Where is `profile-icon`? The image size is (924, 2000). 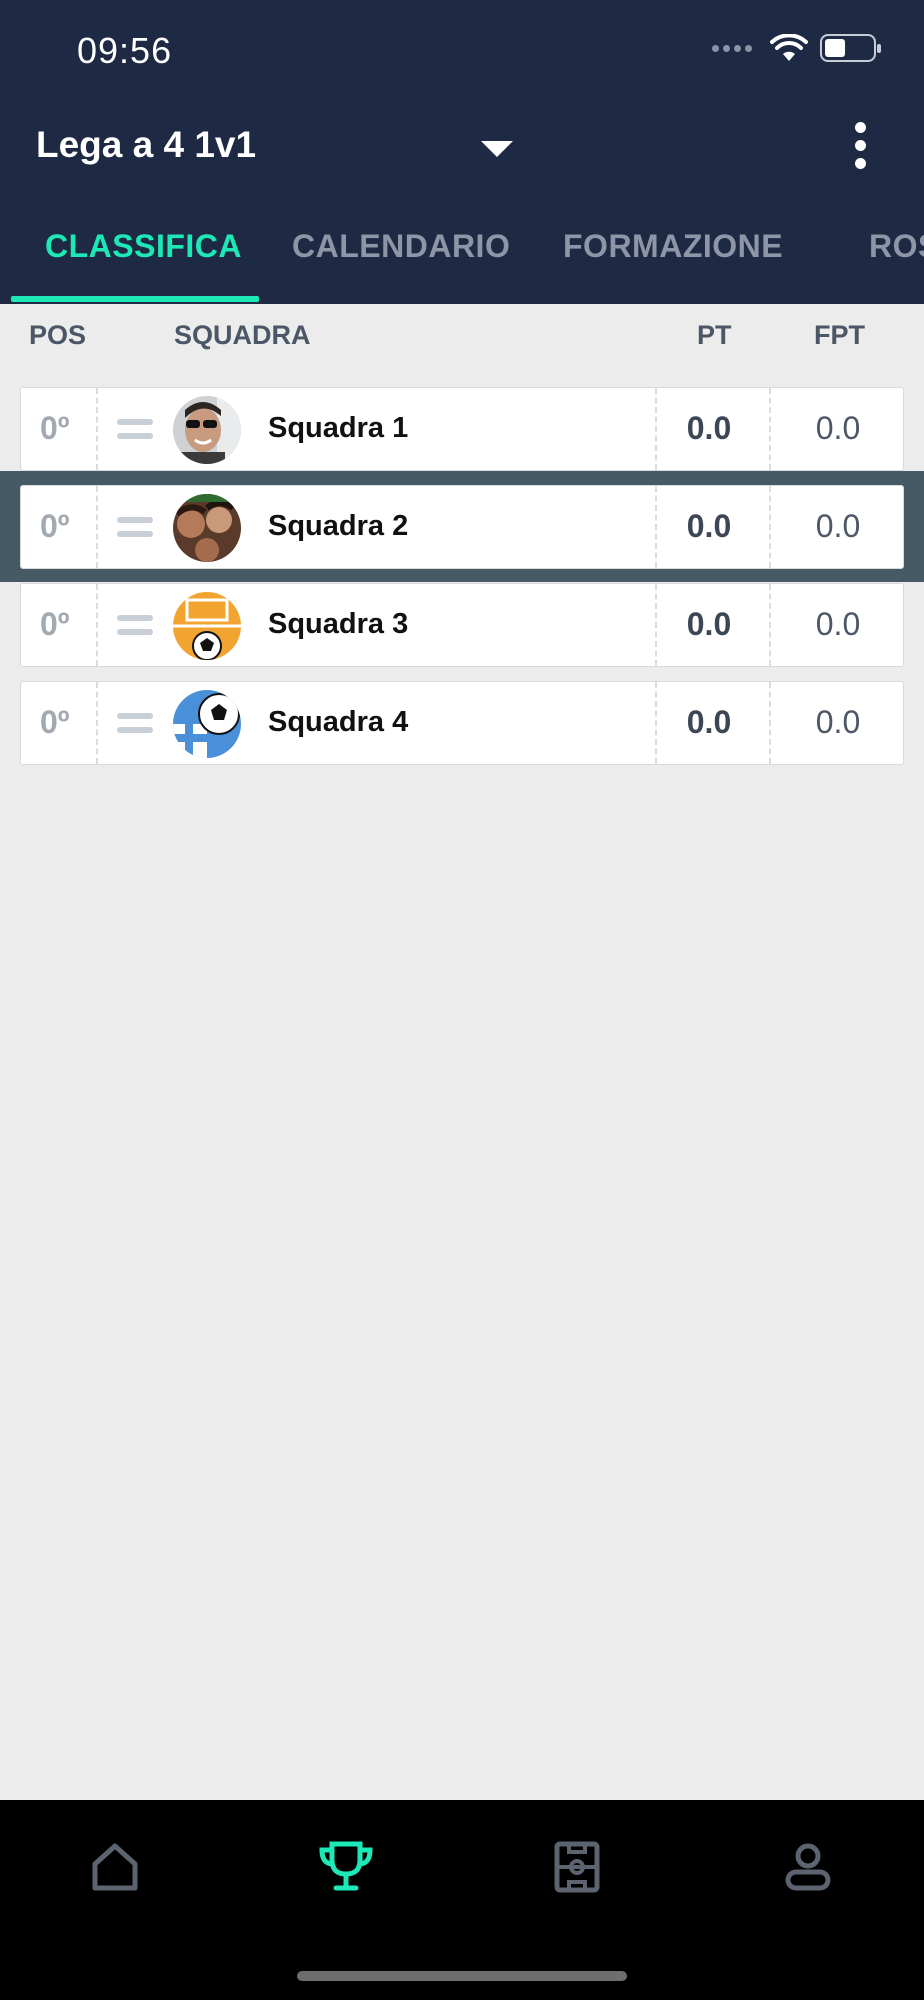 profile-icon is located at coordinates (808, 1866).